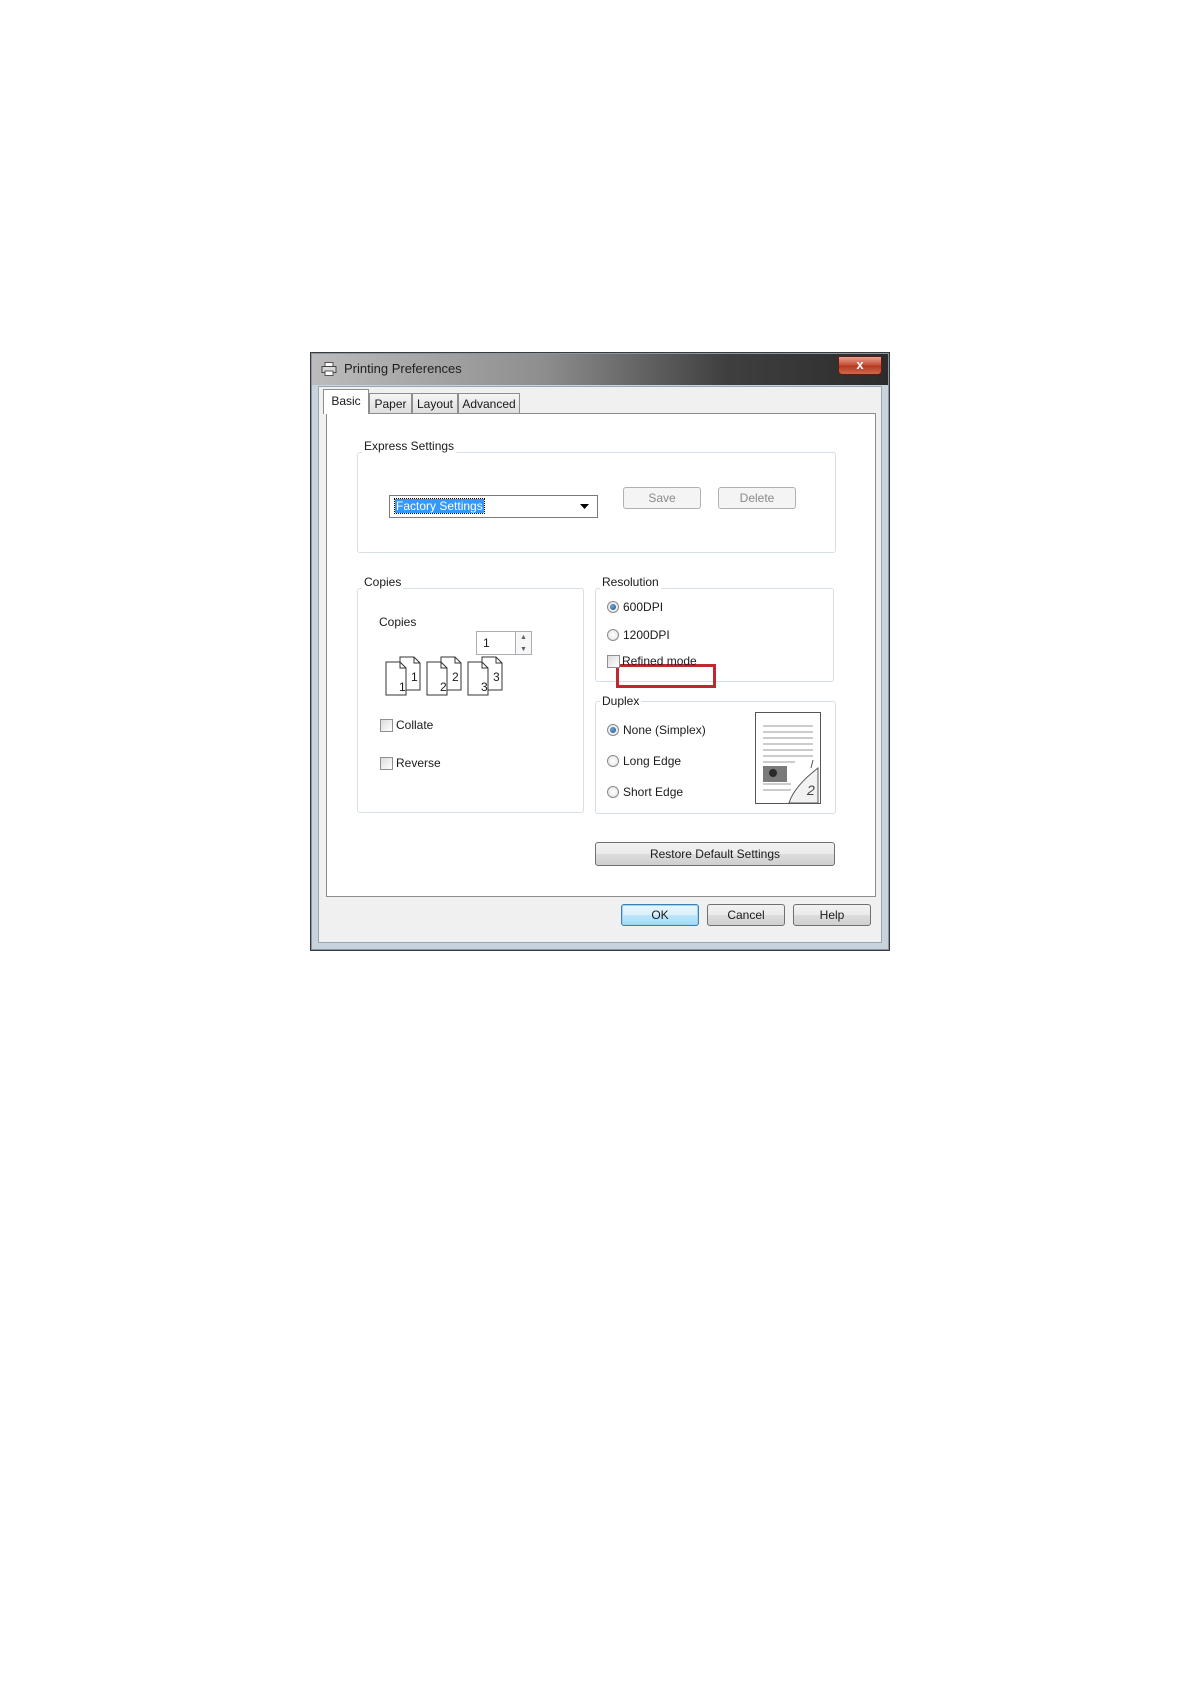 The image size is (1191, 1684). What do you see at coordinates (664, 730) in the screenshot?
I see `label-none-simplex: None (Simplex)` at bounding box center [664, 730].